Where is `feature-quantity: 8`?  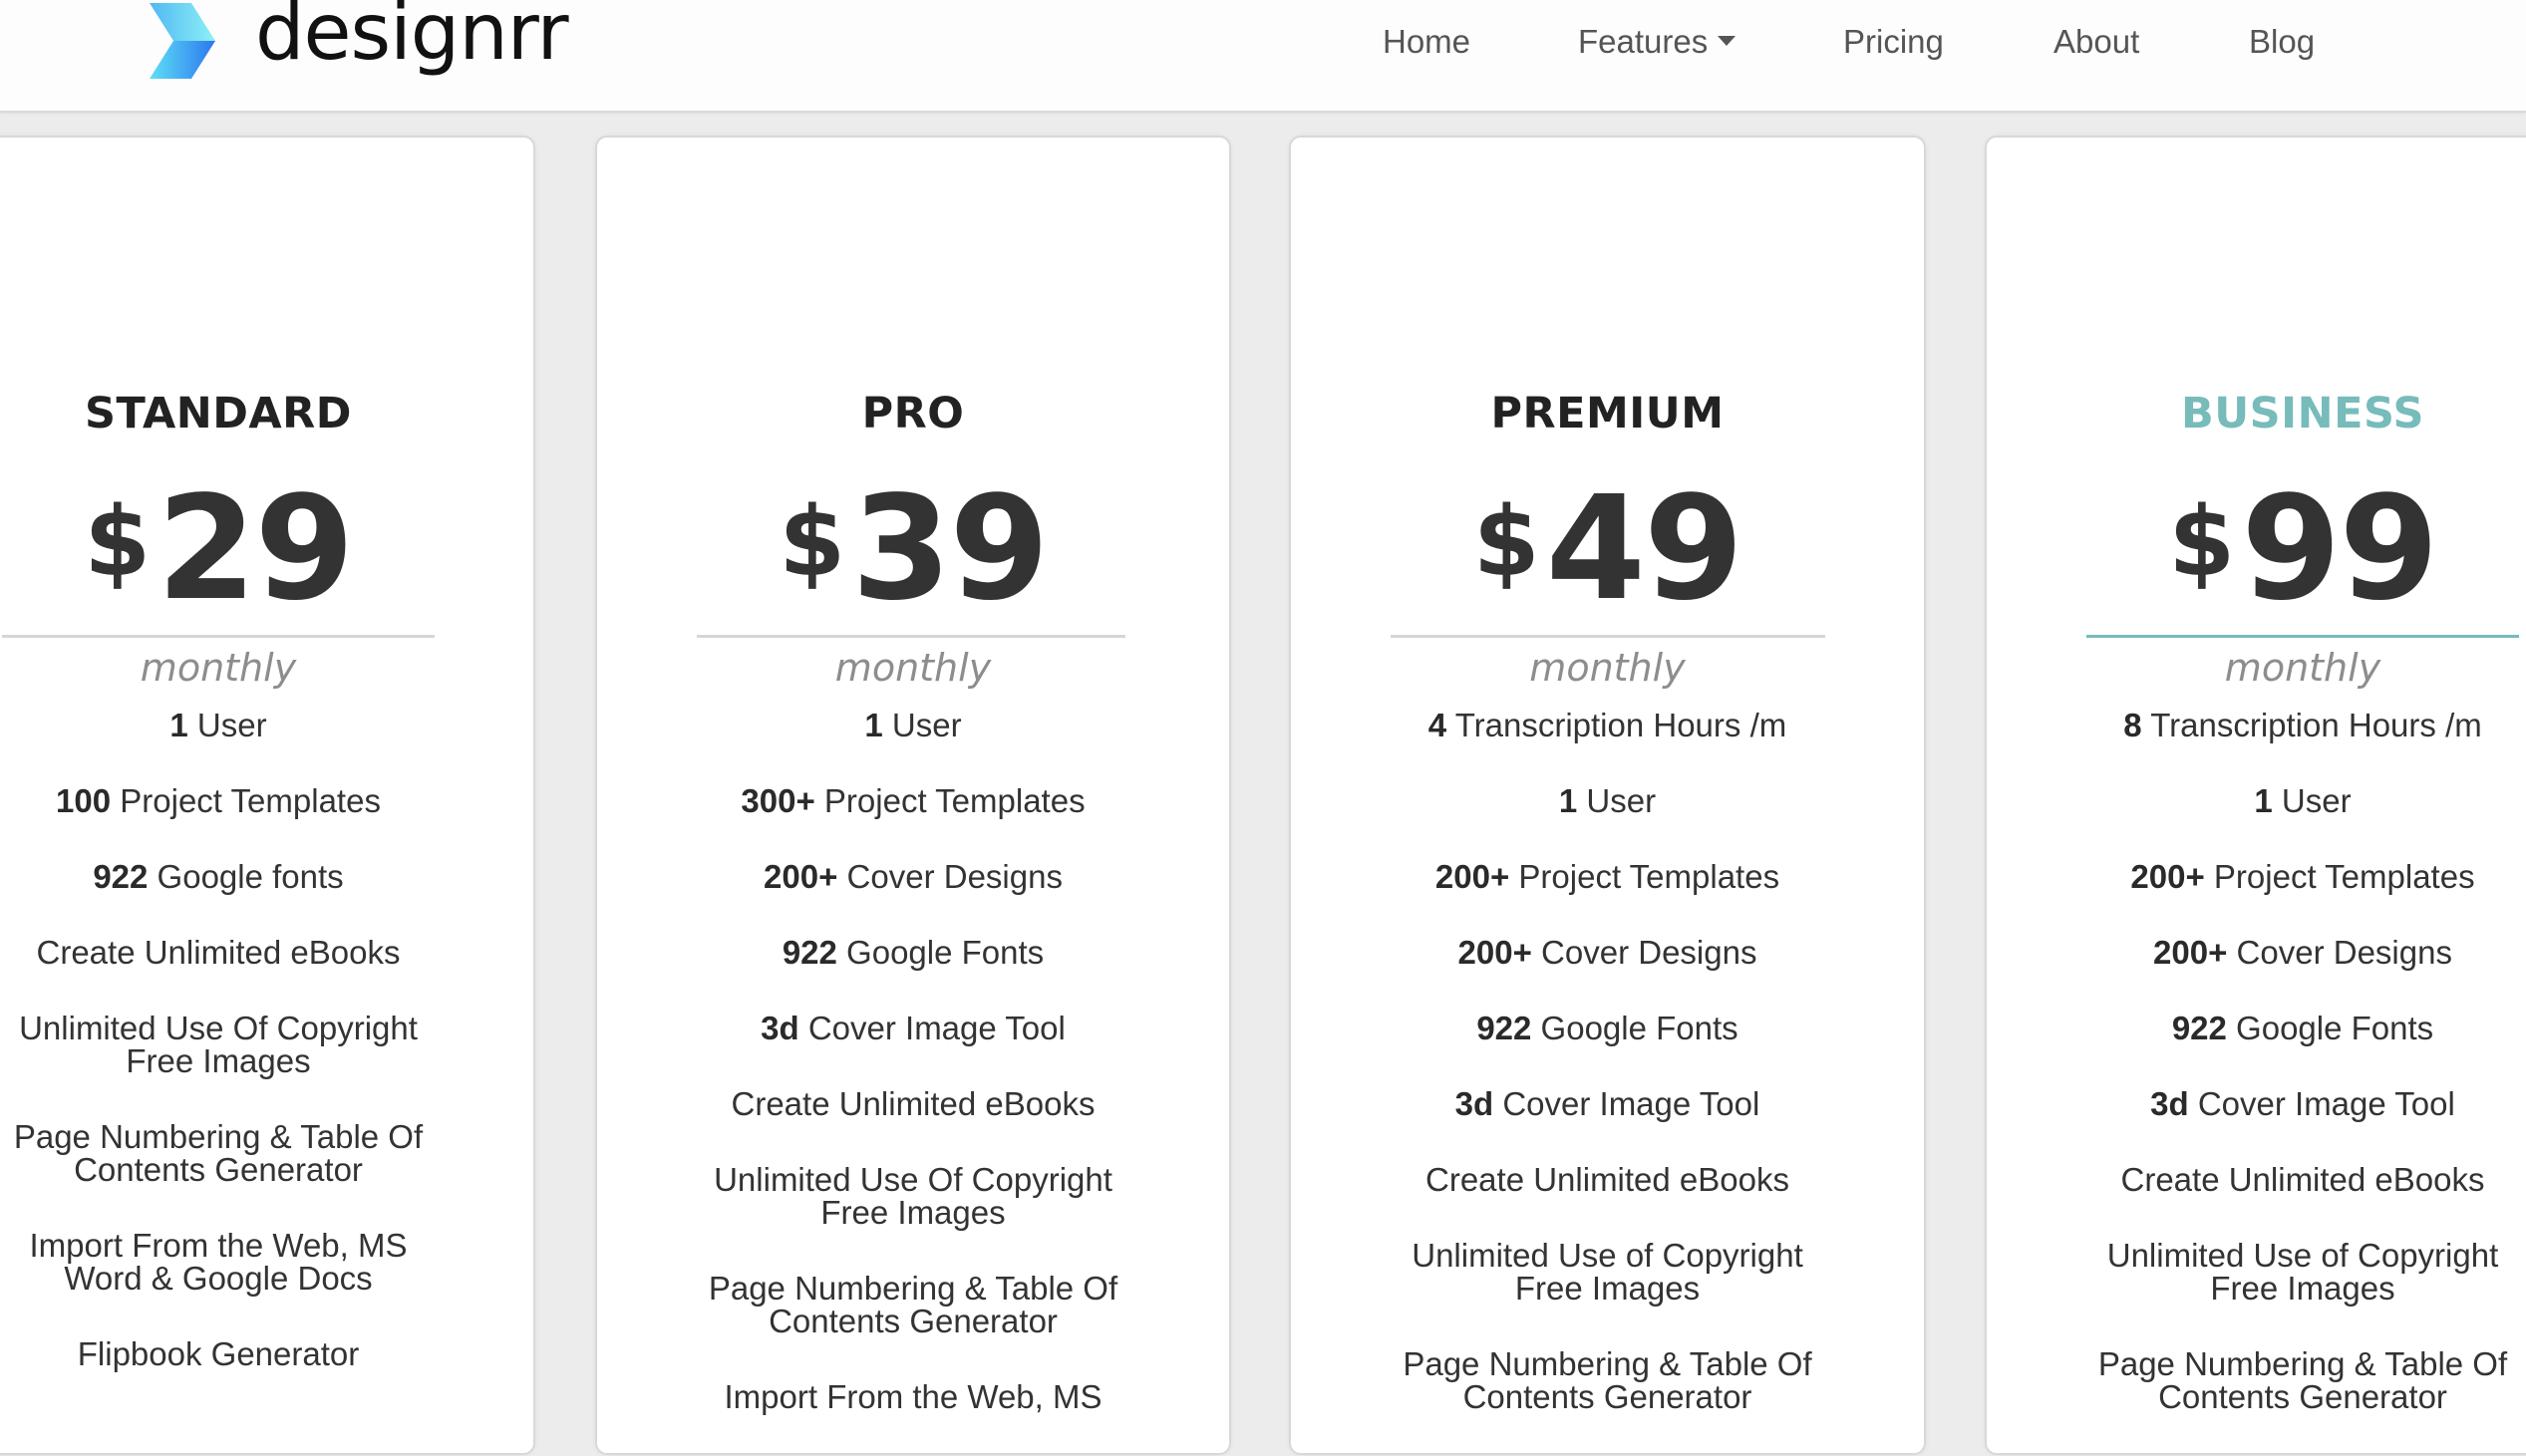 feature-quantity: 8 is located at coordinates (2132, 725).